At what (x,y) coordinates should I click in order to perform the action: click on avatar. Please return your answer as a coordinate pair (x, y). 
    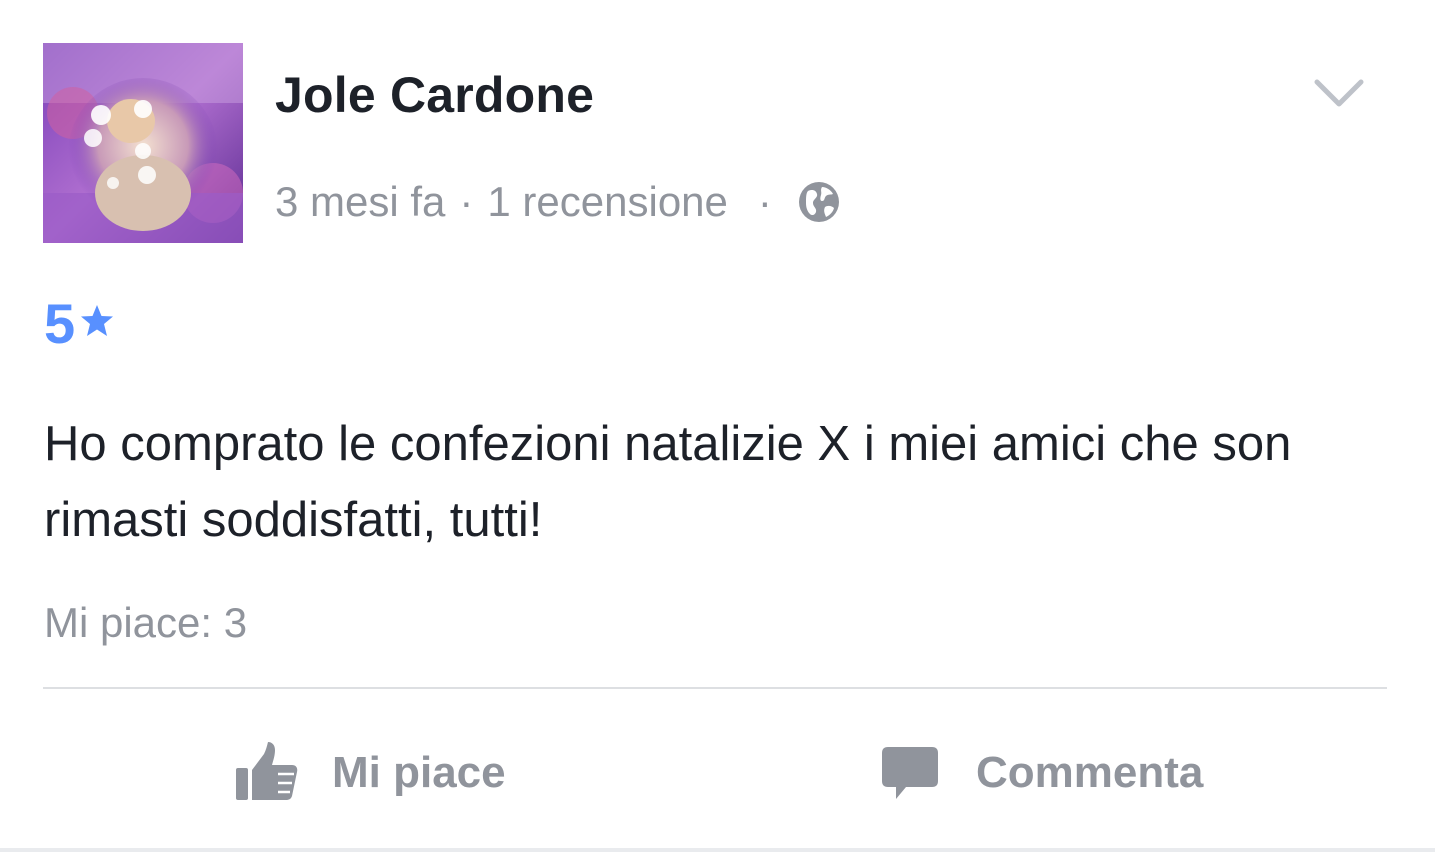
    Looking at the image, I should click on (143, 143).